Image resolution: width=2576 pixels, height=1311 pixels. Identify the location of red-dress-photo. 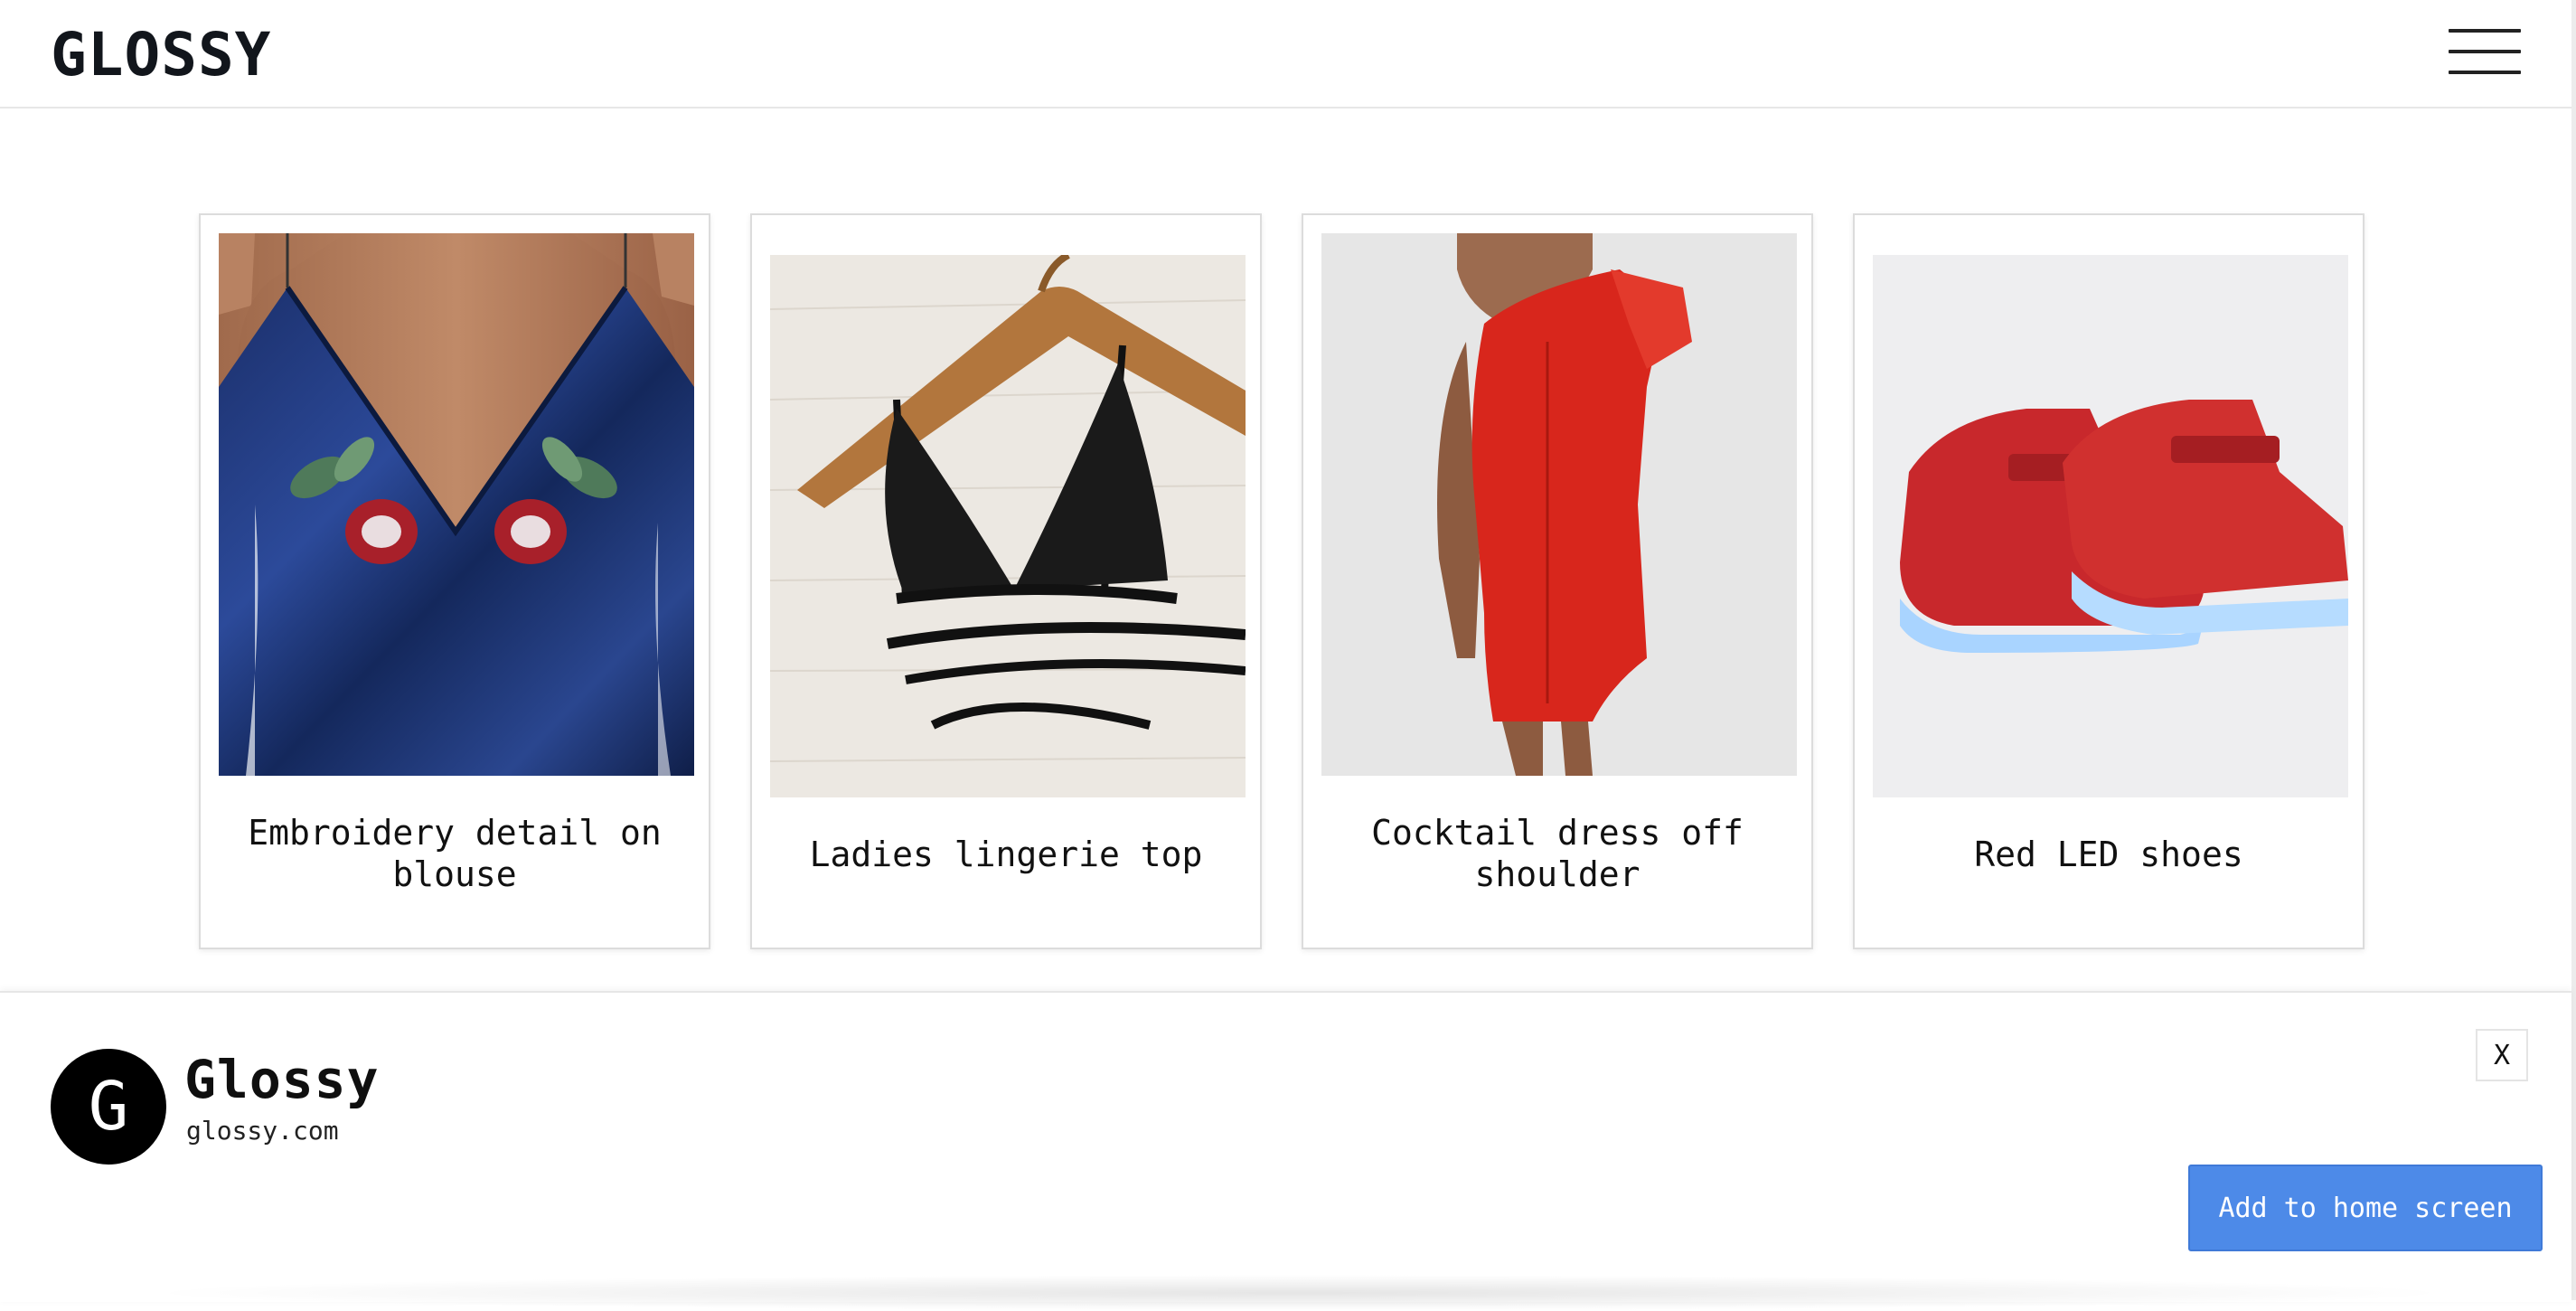
(1559, 505).